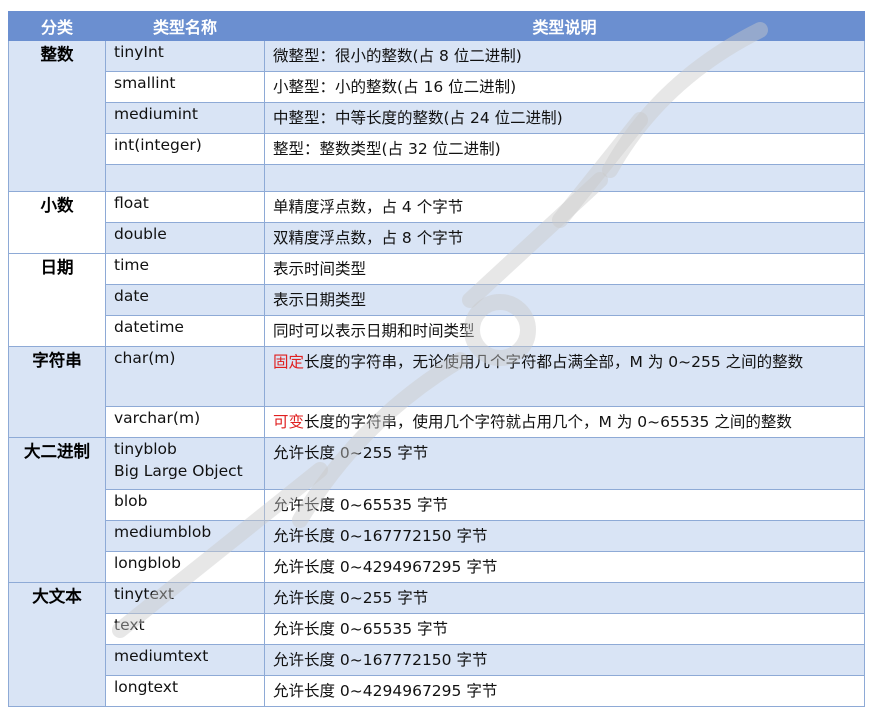 This screenshot has width=872, height=707. I want to click on header-category: 分类, so click(57, 26).